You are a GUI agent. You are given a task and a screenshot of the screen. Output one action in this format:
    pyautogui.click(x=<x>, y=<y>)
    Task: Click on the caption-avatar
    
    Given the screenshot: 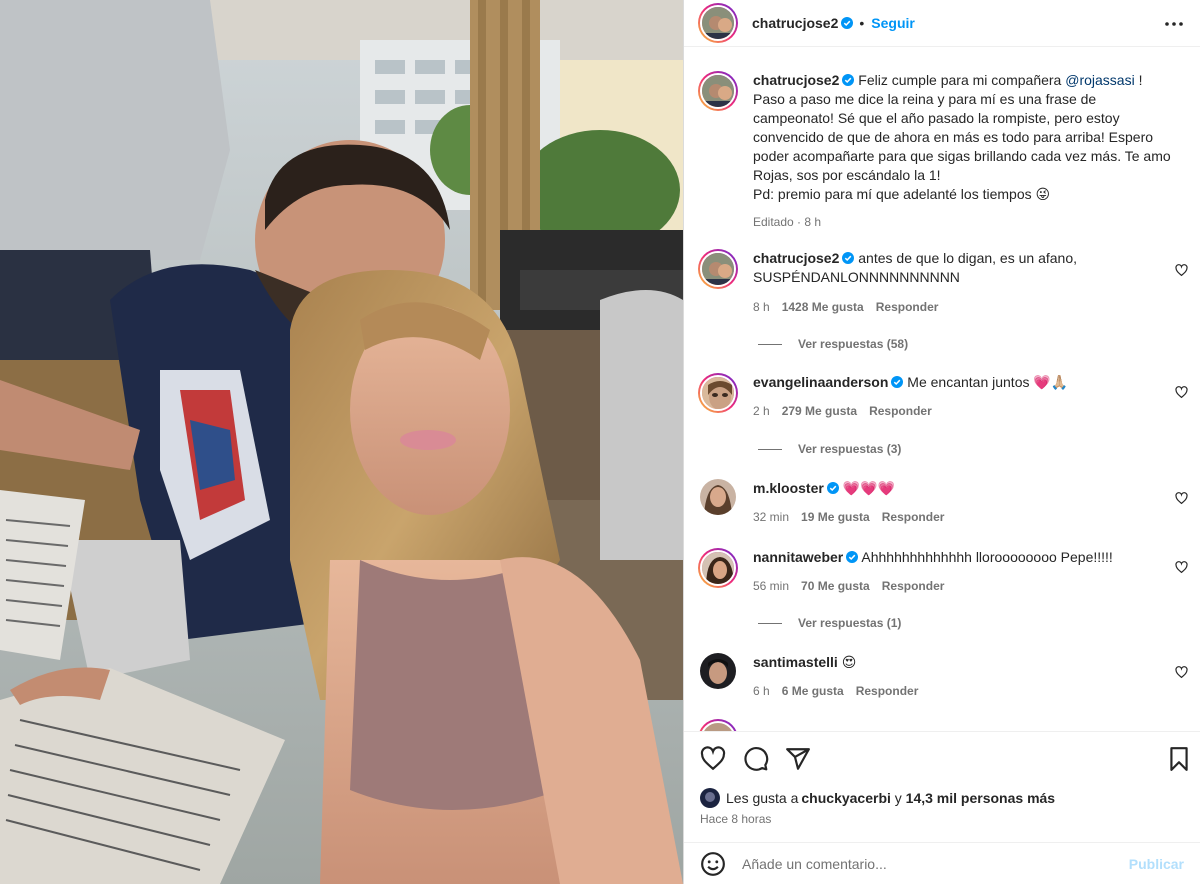 What is the action you would take?
    pyautogui.click(x=718, y=91)
    